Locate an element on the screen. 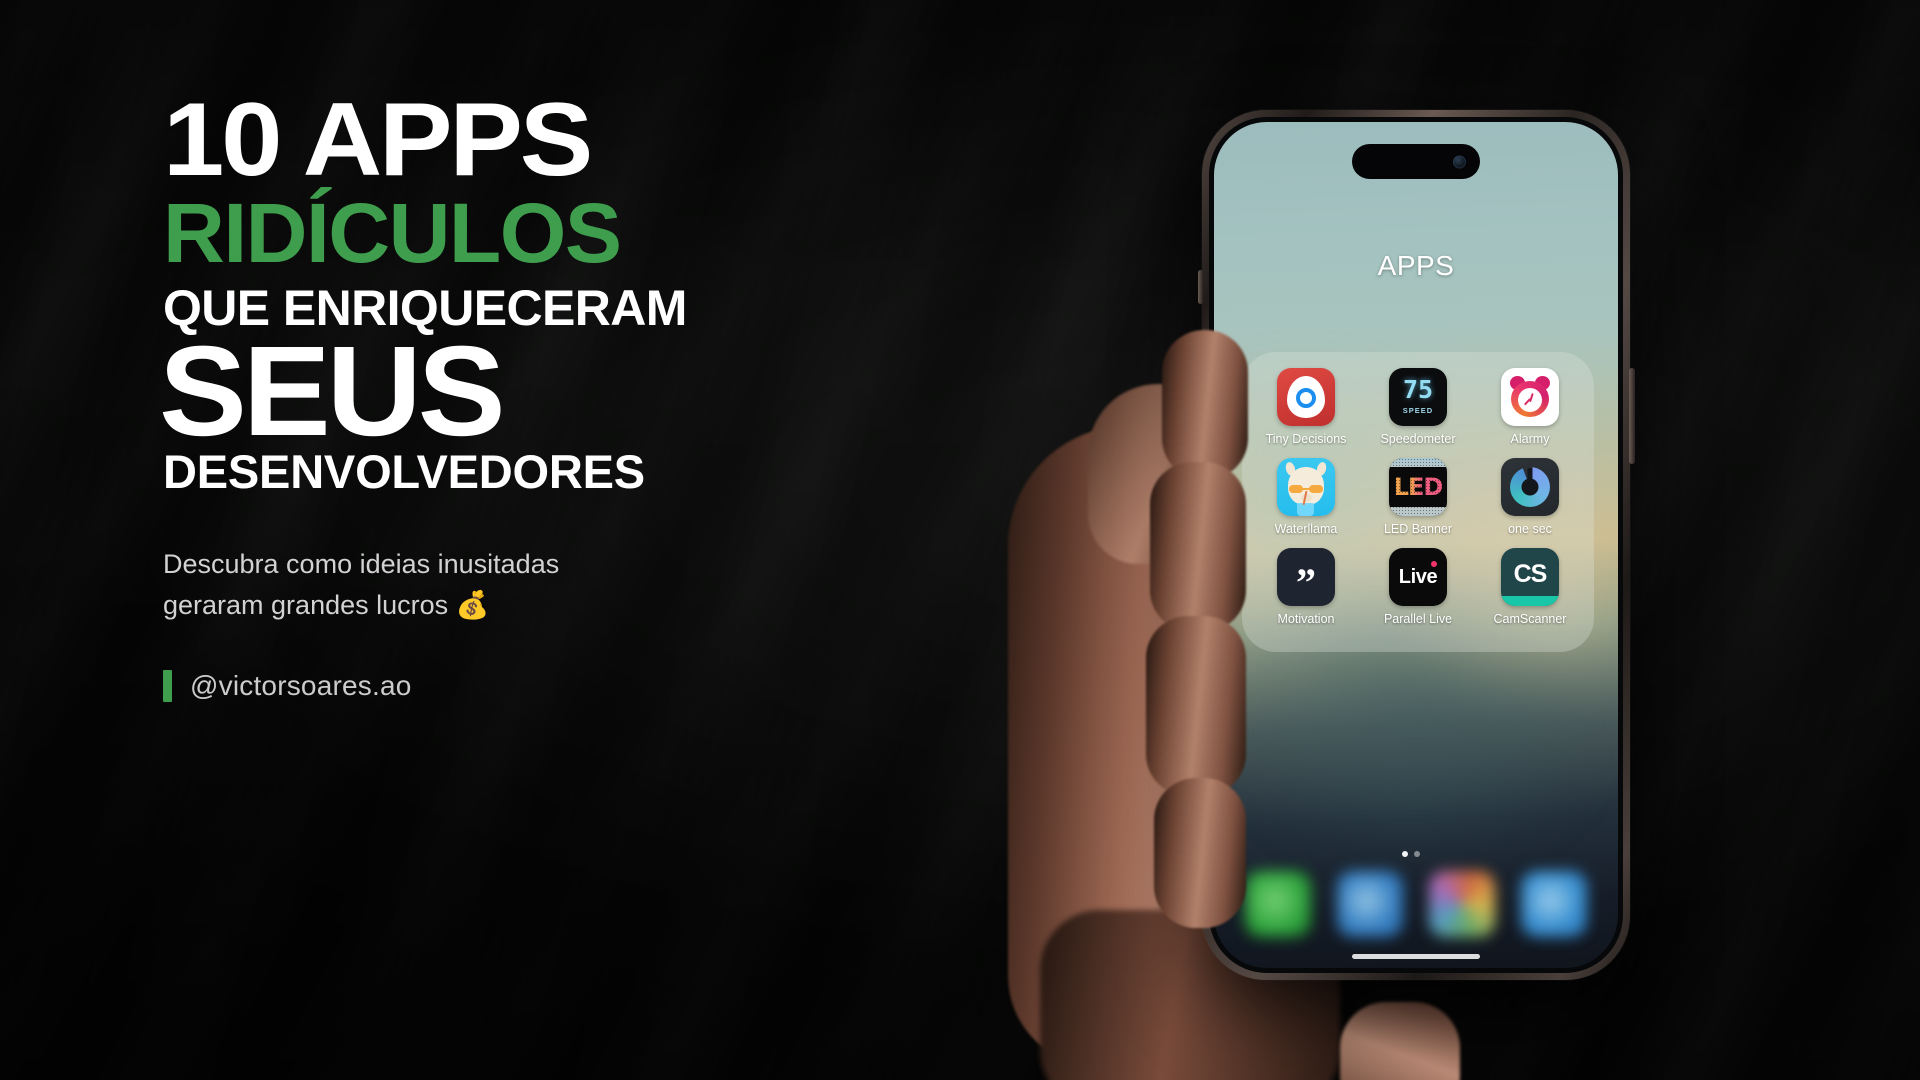 Image resolution: width=1920 pixels, height=1080 pixels. app-tile-camscanner: CS CamScanner is located at coordinates (1530, 587).